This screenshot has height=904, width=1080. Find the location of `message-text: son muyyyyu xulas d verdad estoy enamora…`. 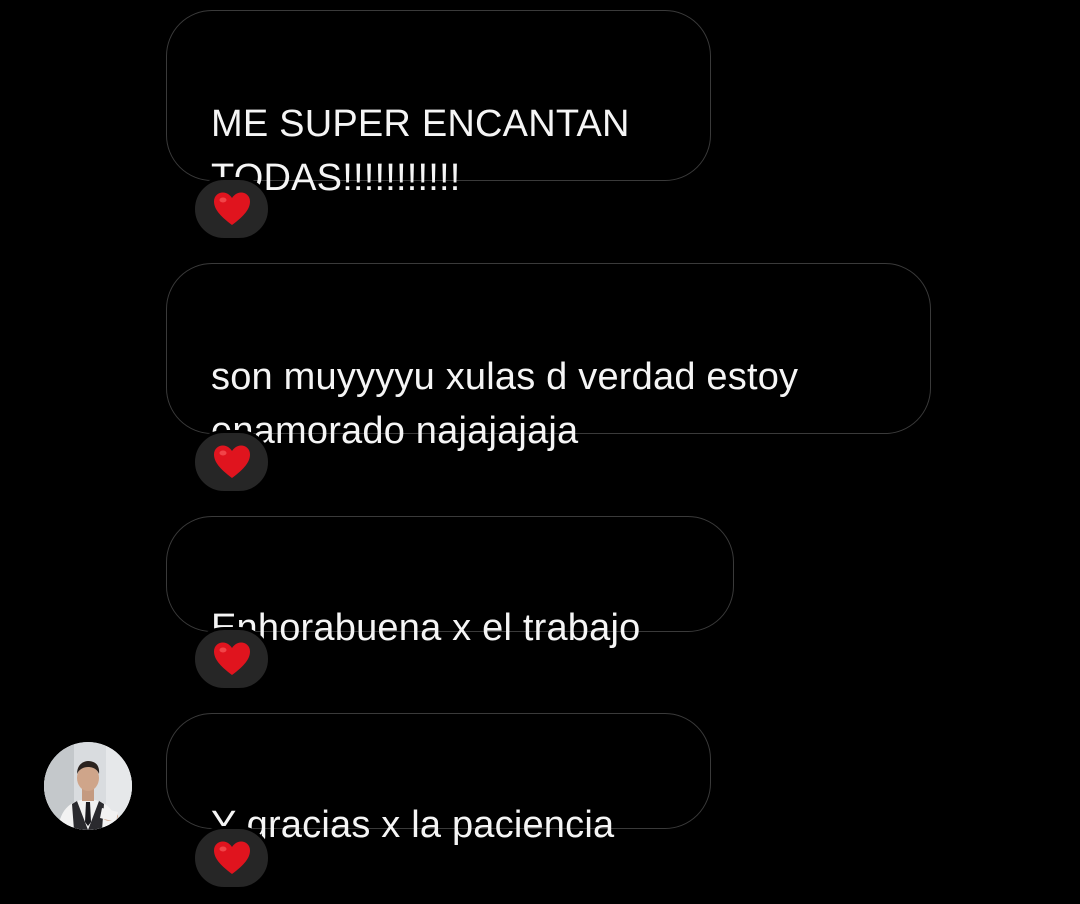

message-text: son muyyyyu xulas d verdad estoy enamora… is located at coordinates (505, 404).